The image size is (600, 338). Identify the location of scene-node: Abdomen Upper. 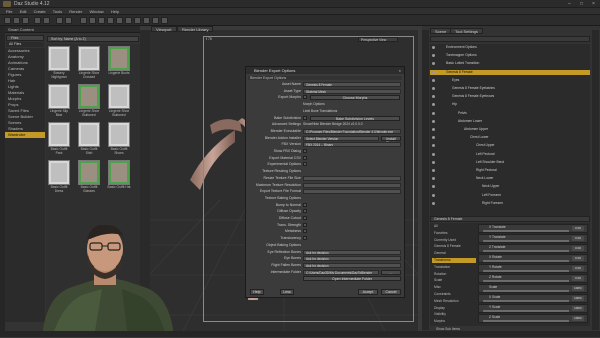
(510, 129).